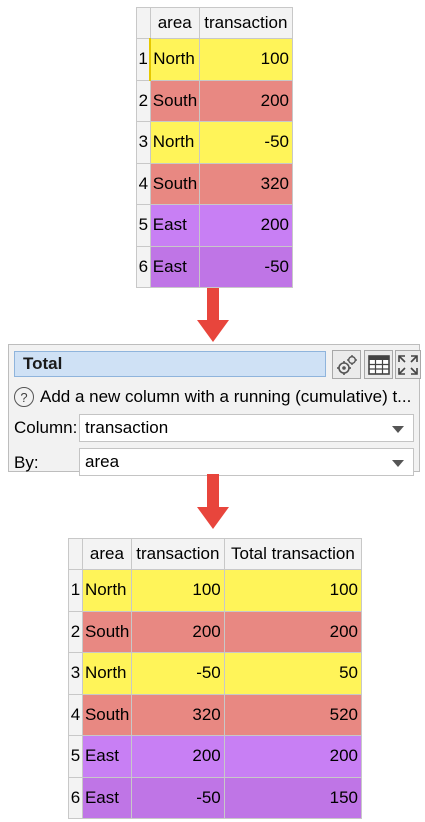  I want to click on table-row: 6 East -50 150, so click(215, 797).